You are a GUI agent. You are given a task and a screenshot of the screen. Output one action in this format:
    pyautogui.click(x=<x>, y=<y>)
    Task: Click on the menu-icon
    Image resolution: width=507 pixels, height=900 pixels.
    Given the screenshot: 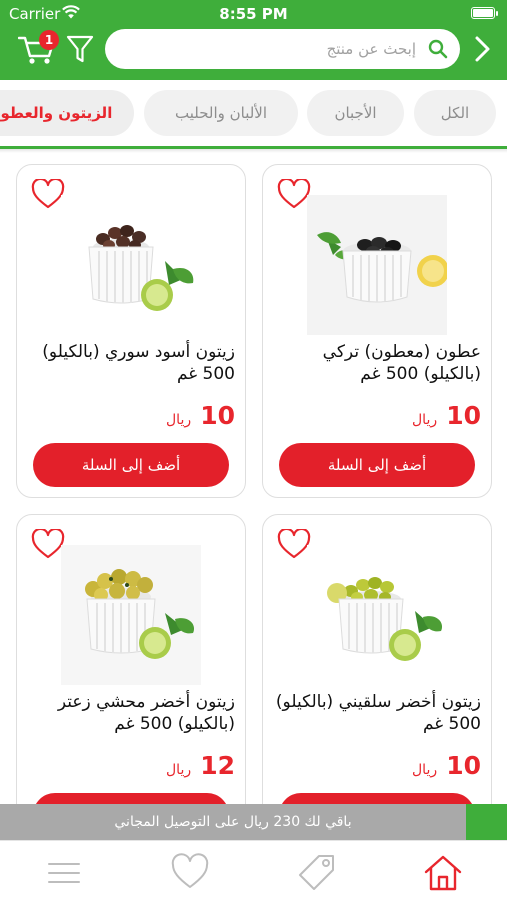 What is the action you would take?
    pyautogui.click(x=64, y=873)
    